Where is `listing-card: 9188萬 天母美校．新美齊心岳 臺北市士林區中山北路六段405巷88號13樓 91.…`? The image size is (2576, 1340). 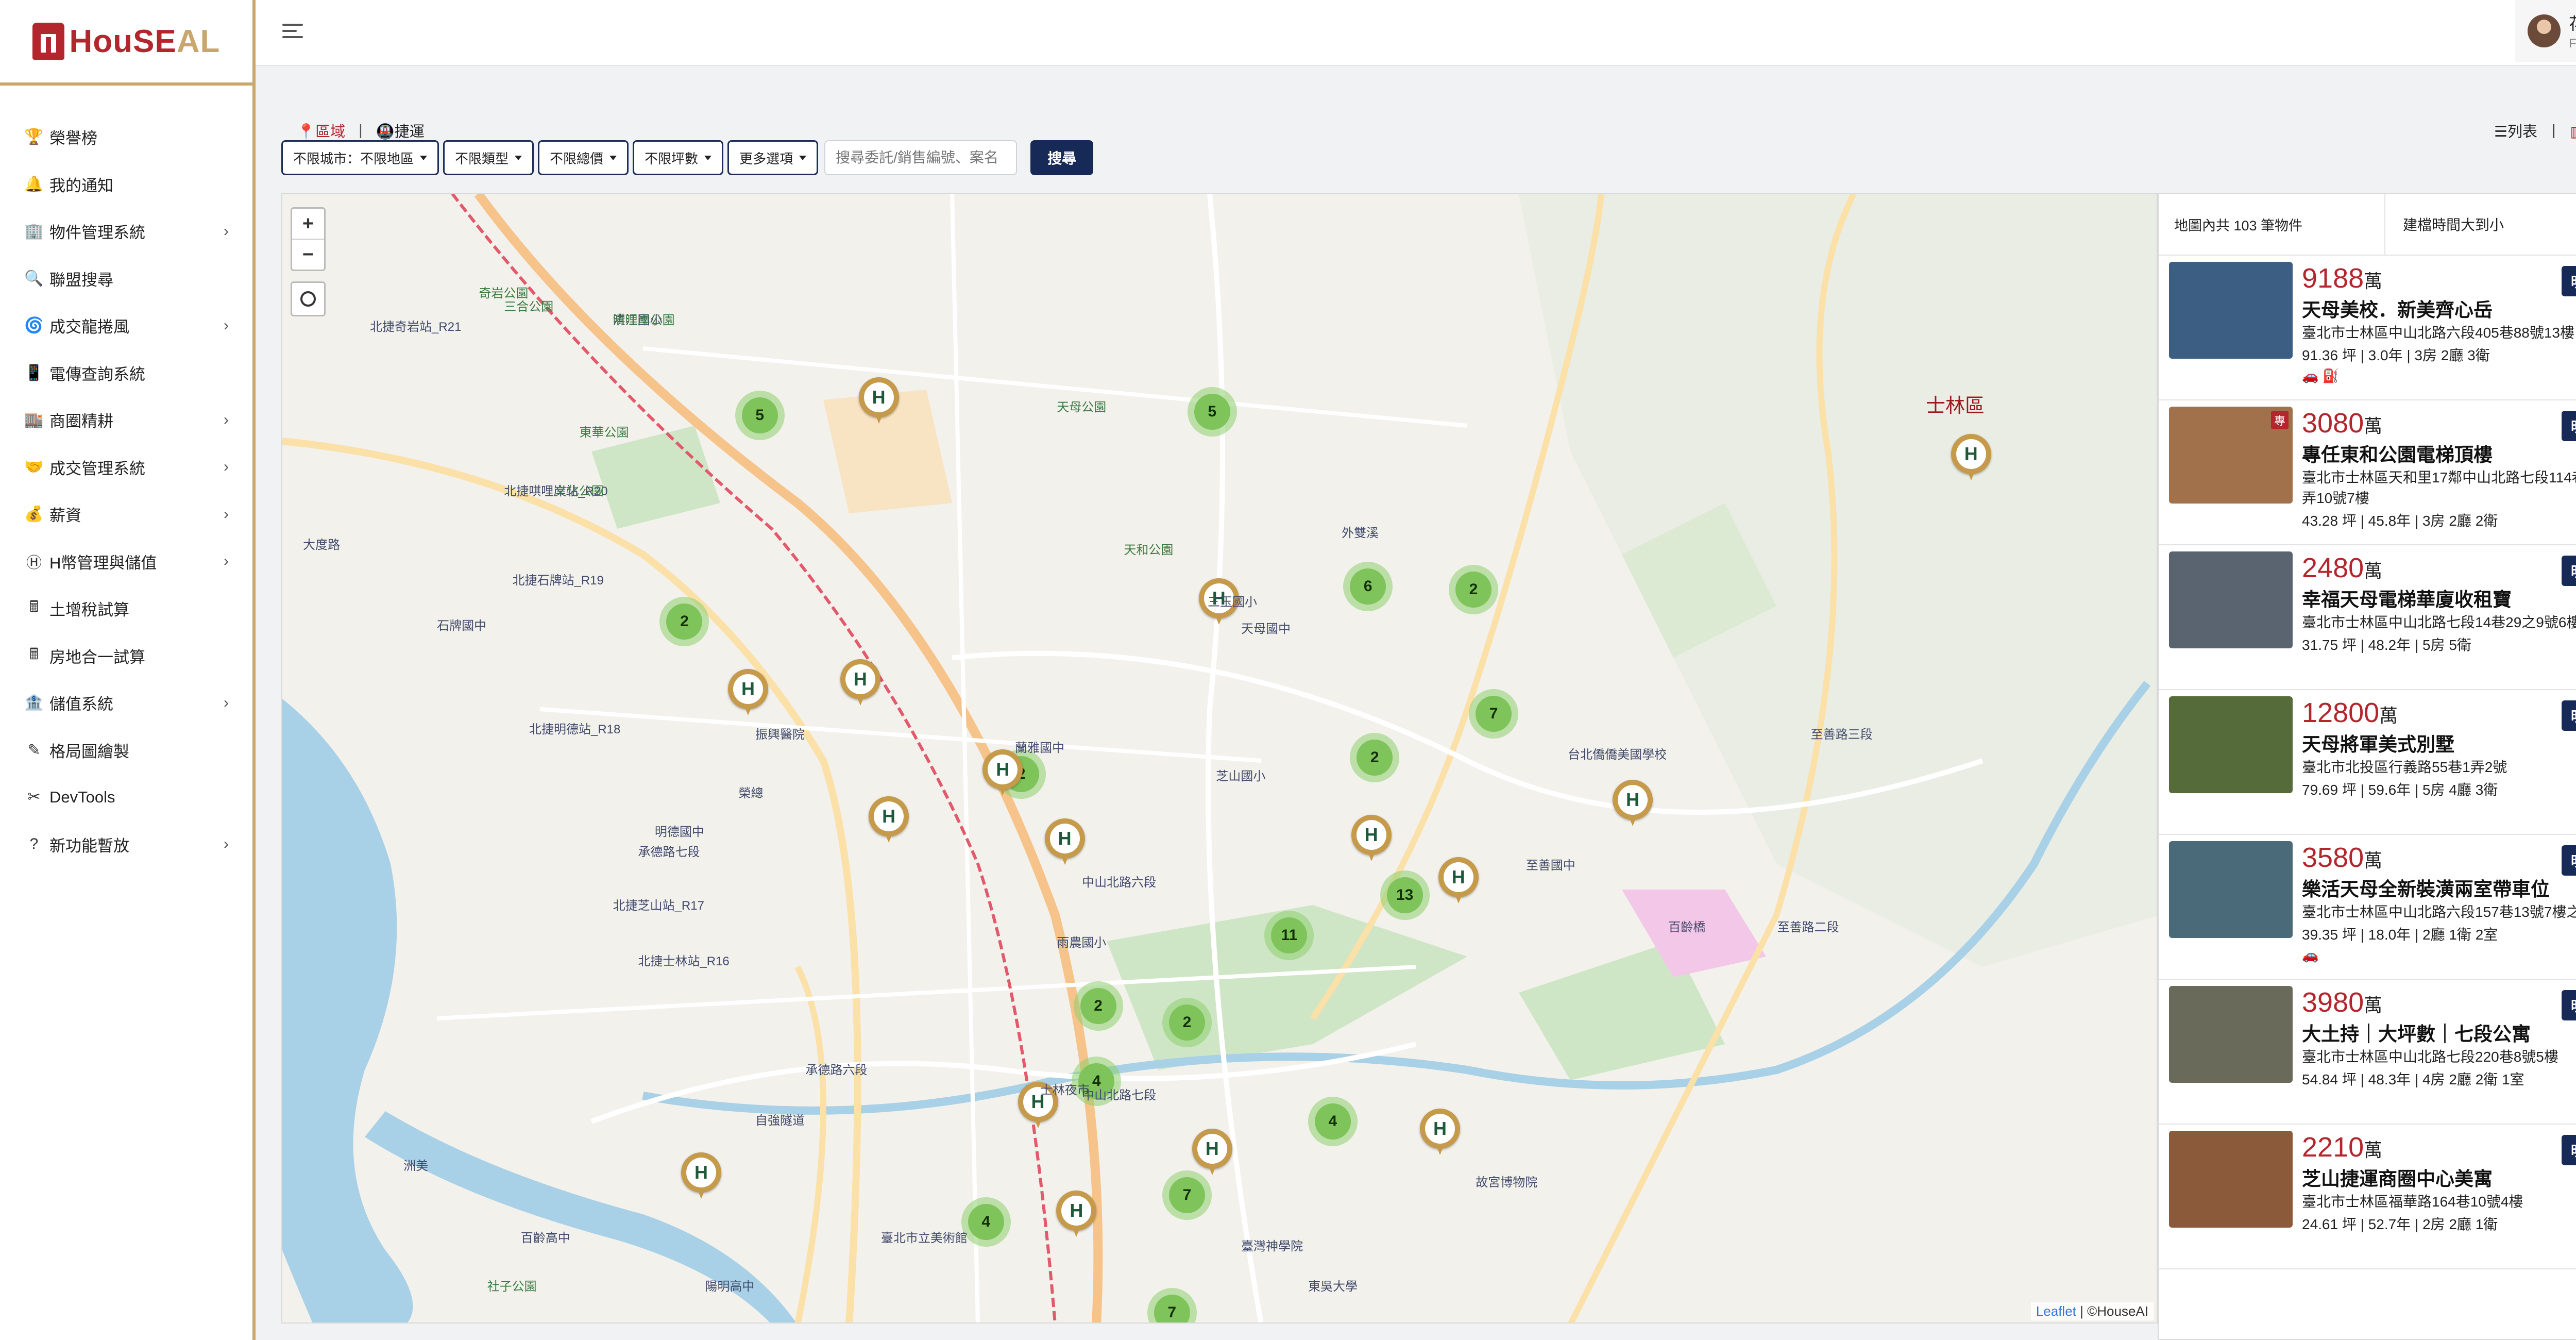
listing-card: 9188萬 天母美校．新美齊心岳 臺北市士林區中山北路六段405巷88號13樓 91.… is located at coordinates (2367, 328).